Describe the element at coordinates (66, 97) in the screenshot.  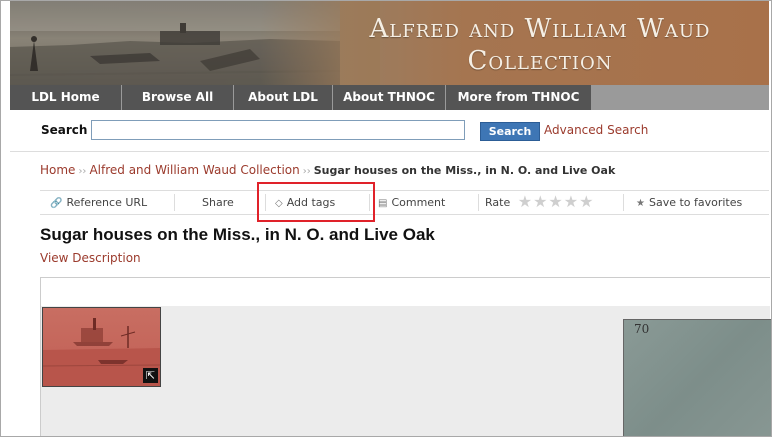
I see `nav-item-ldl-home: LDL Home` at that location.